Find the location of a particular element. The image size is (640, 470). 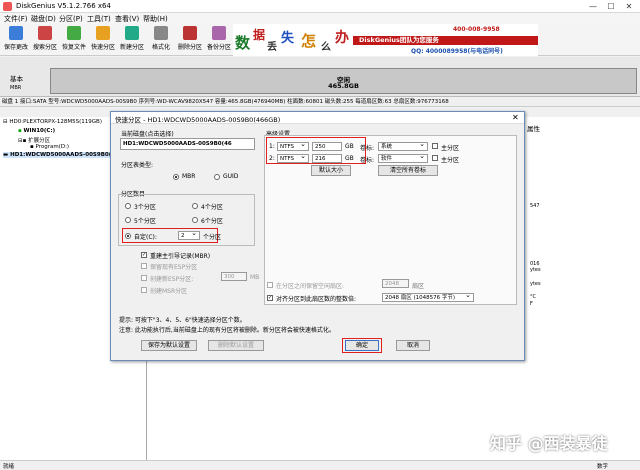

banner-char: 数 is located at coordinates (243, 43).